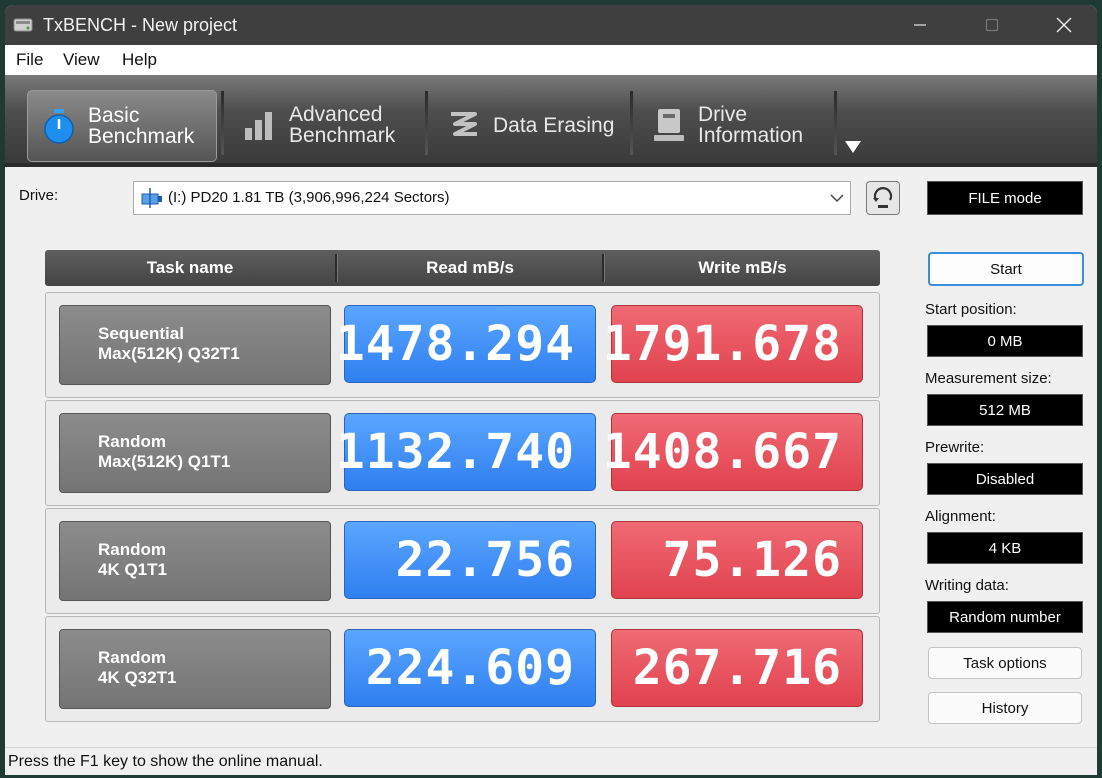 The image size is (1102, 778). I want to click on start-position-value: 0 MB, so click(1005, 341).